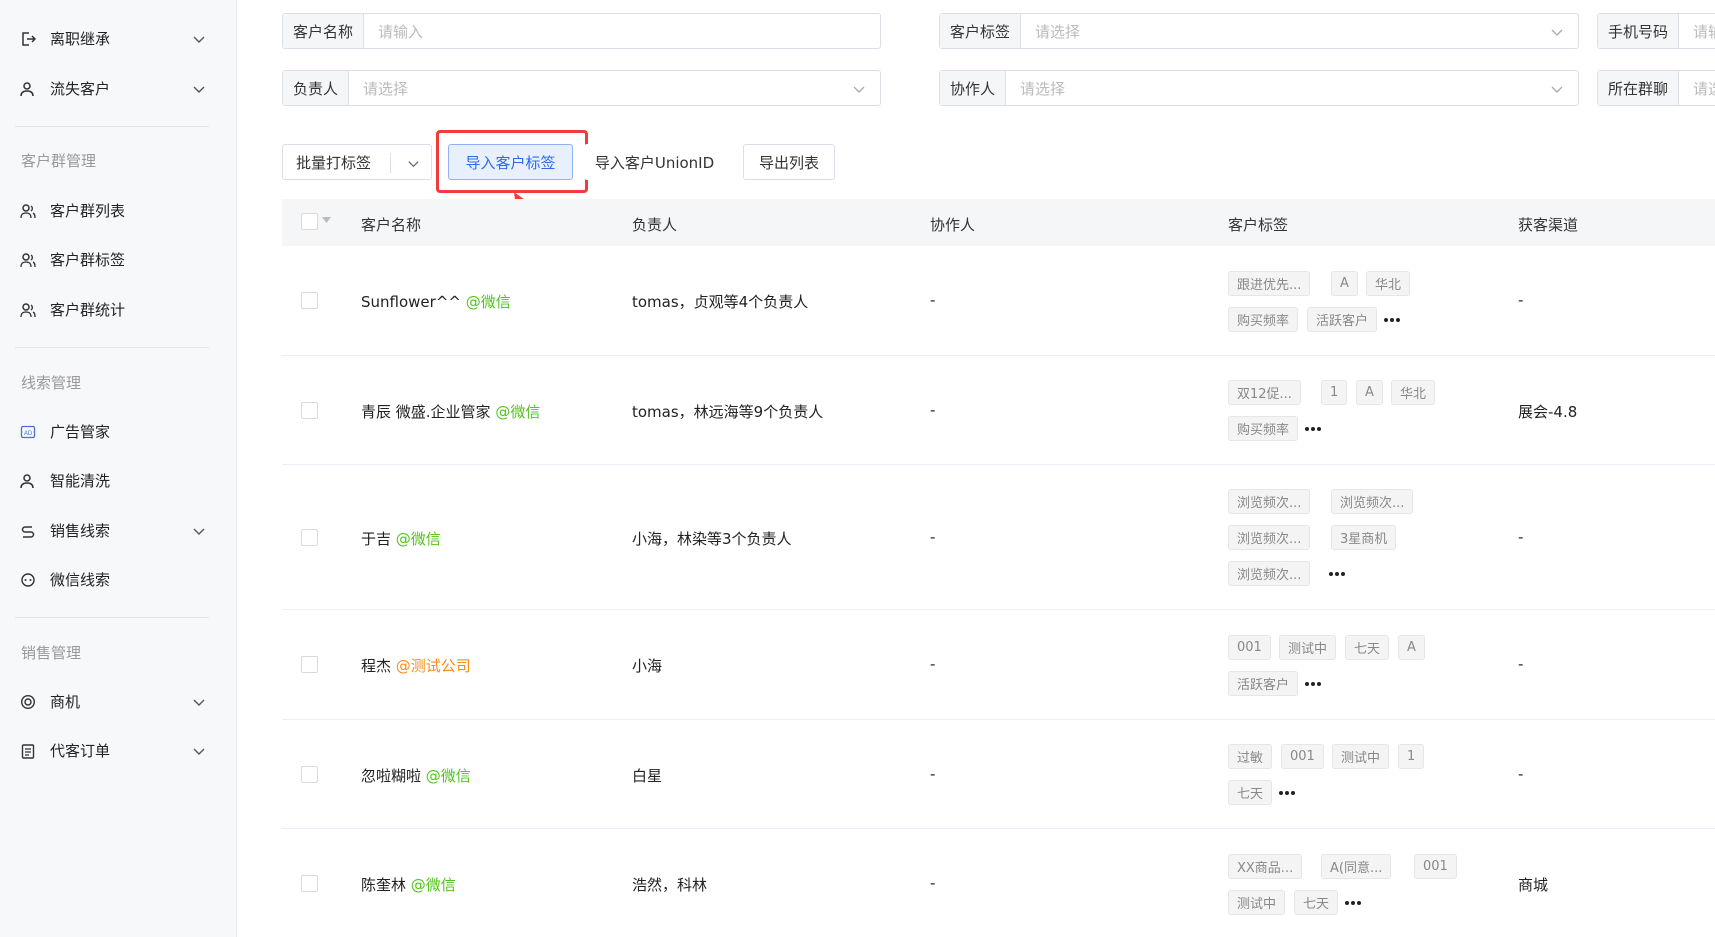 The image size is (1715, 937). I want to click on customer-tag-select: 请选择, so click(1299, 31).